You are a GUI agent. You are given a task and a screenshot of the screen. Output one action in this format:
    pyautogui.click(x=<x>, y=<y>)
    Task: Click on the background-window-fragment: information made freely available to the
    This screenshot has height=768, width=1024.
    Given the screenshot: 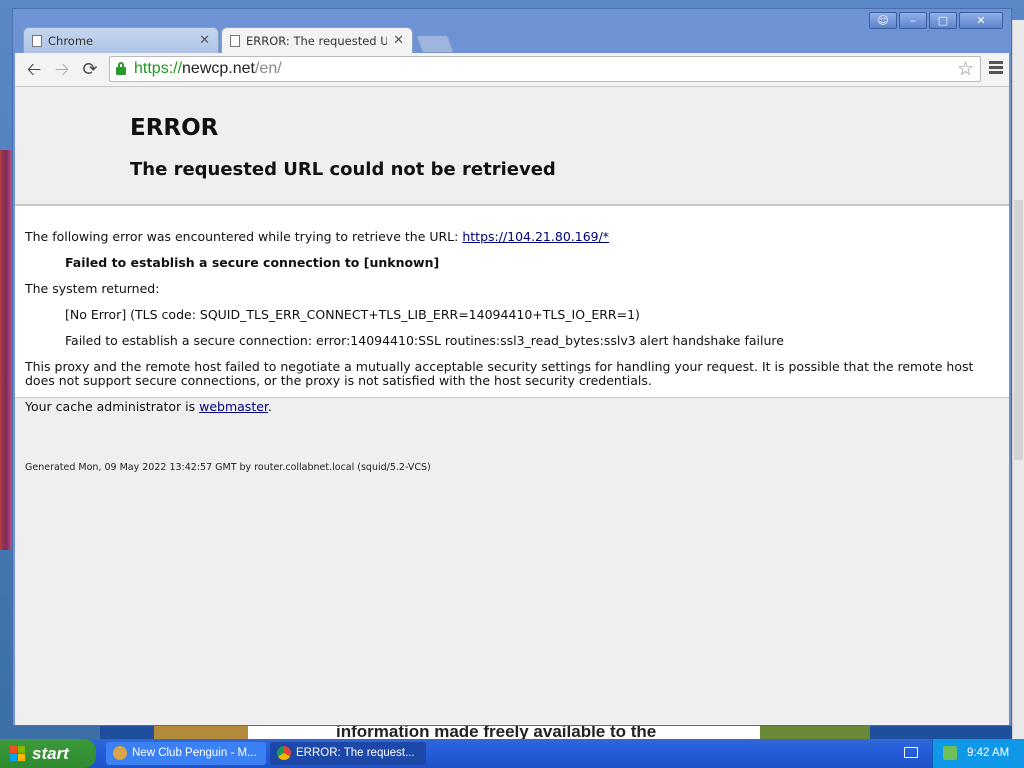 What is the action you would take?
    pyautogui.click(x=560, y=732)
    